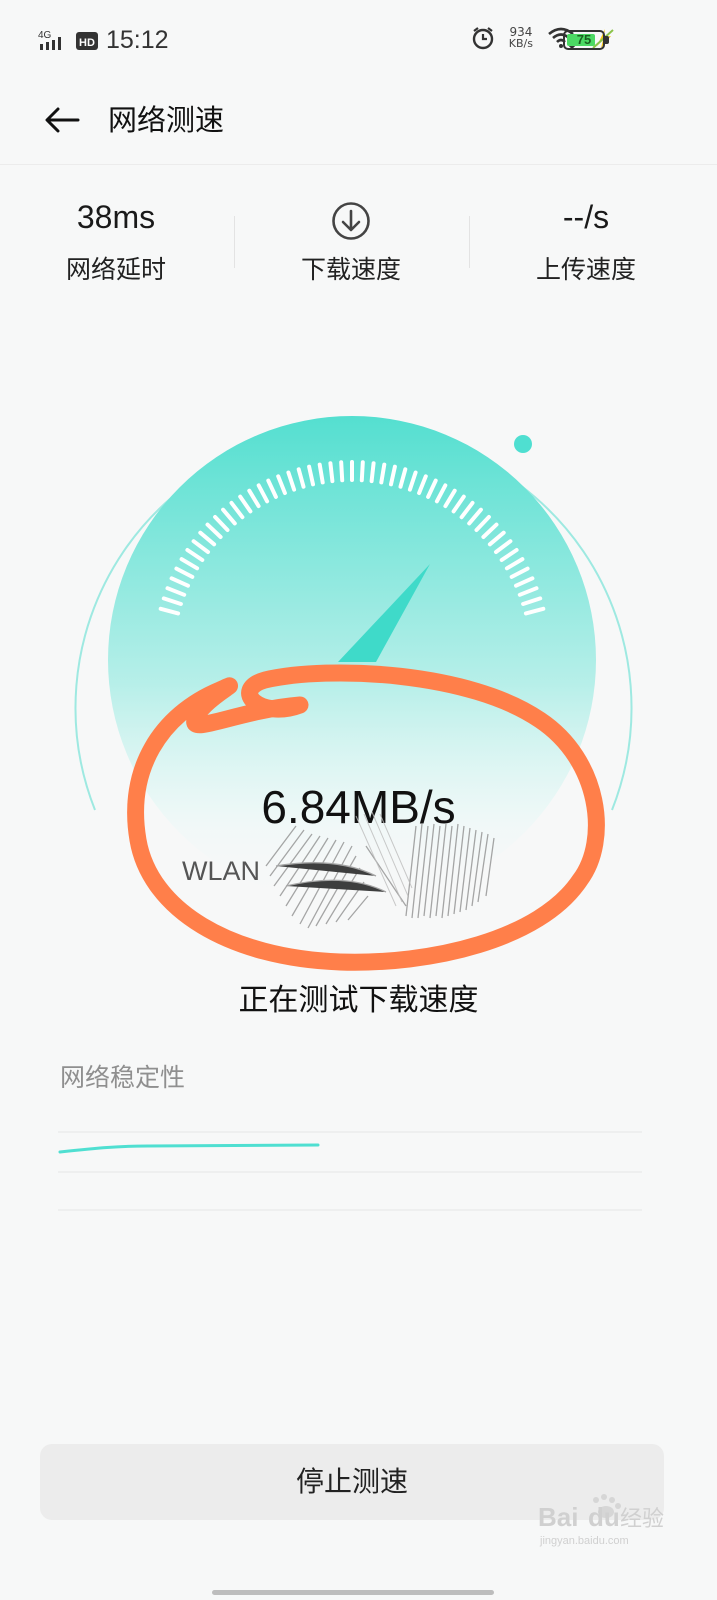 The width and height of the screenshot is (717, 1600). What do you see at coordinates (353, 1592) in the screenshot?
I see `home-indicator` at bounding box center [353, 1592].